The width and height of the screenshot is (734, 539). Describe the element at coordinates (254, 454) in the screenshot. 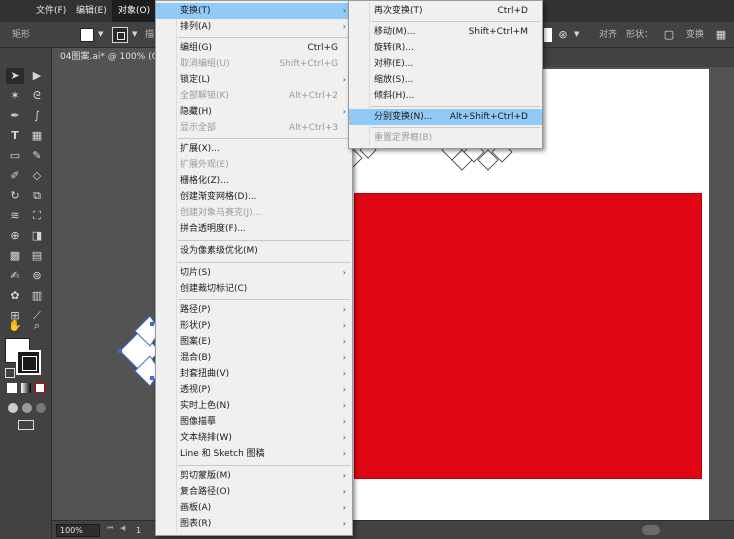

I see `menu-item-line-sketch: Line 和 Sketch 图稿 ›` at that location.